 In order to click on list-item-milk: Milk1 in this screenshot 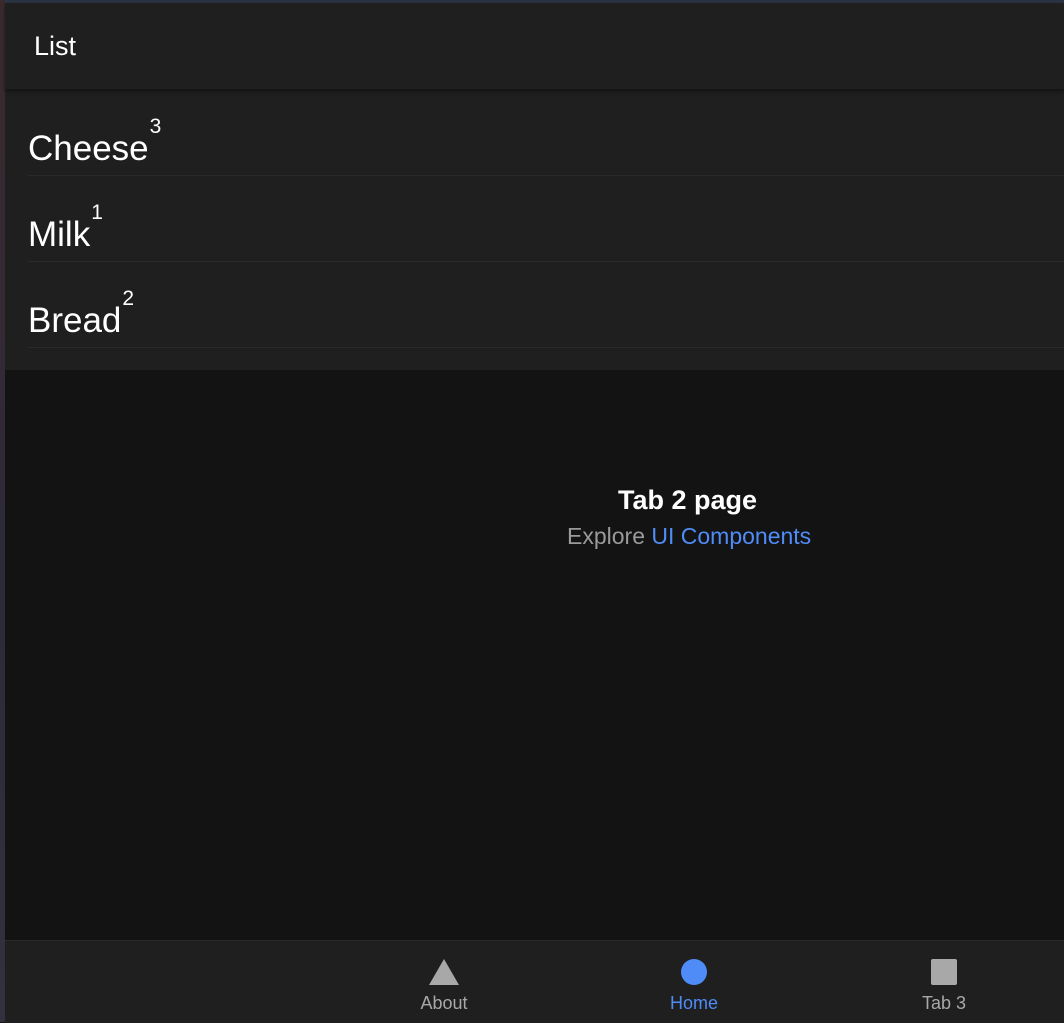, I will do `click(546, 218)`.